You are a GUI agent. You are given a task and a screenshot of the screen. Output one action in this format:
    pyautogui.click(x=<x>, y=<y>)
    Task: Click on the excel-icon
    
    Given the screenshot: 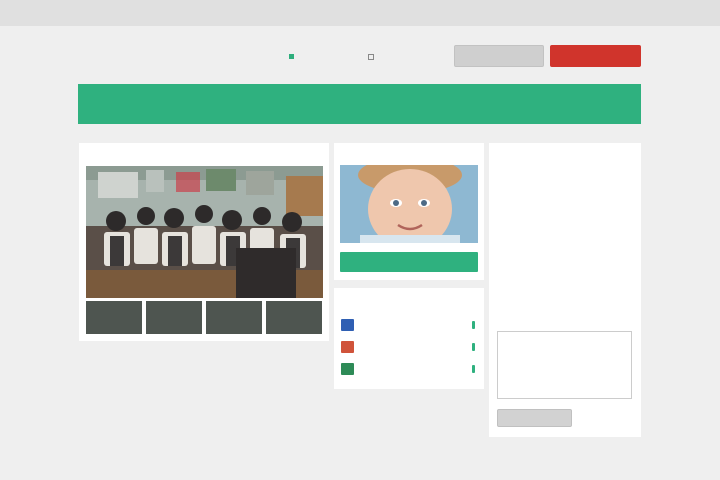 What is the action you would take?
    pyautogui.click(x=347, y=369)
    